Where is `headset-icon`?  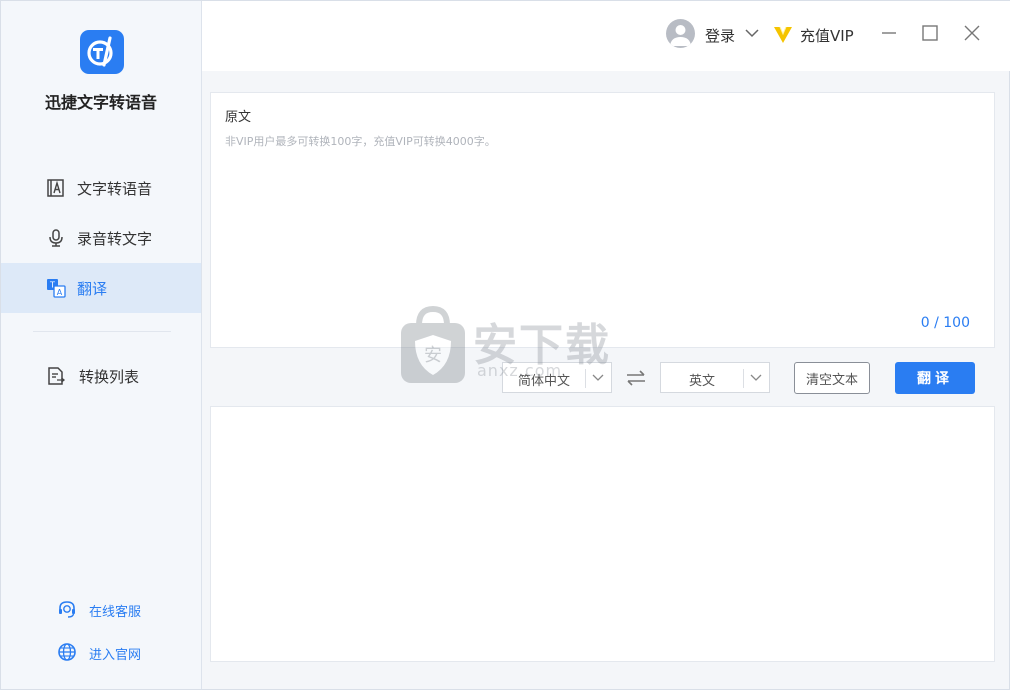
headset-icon is located at coordinates (67, 609).